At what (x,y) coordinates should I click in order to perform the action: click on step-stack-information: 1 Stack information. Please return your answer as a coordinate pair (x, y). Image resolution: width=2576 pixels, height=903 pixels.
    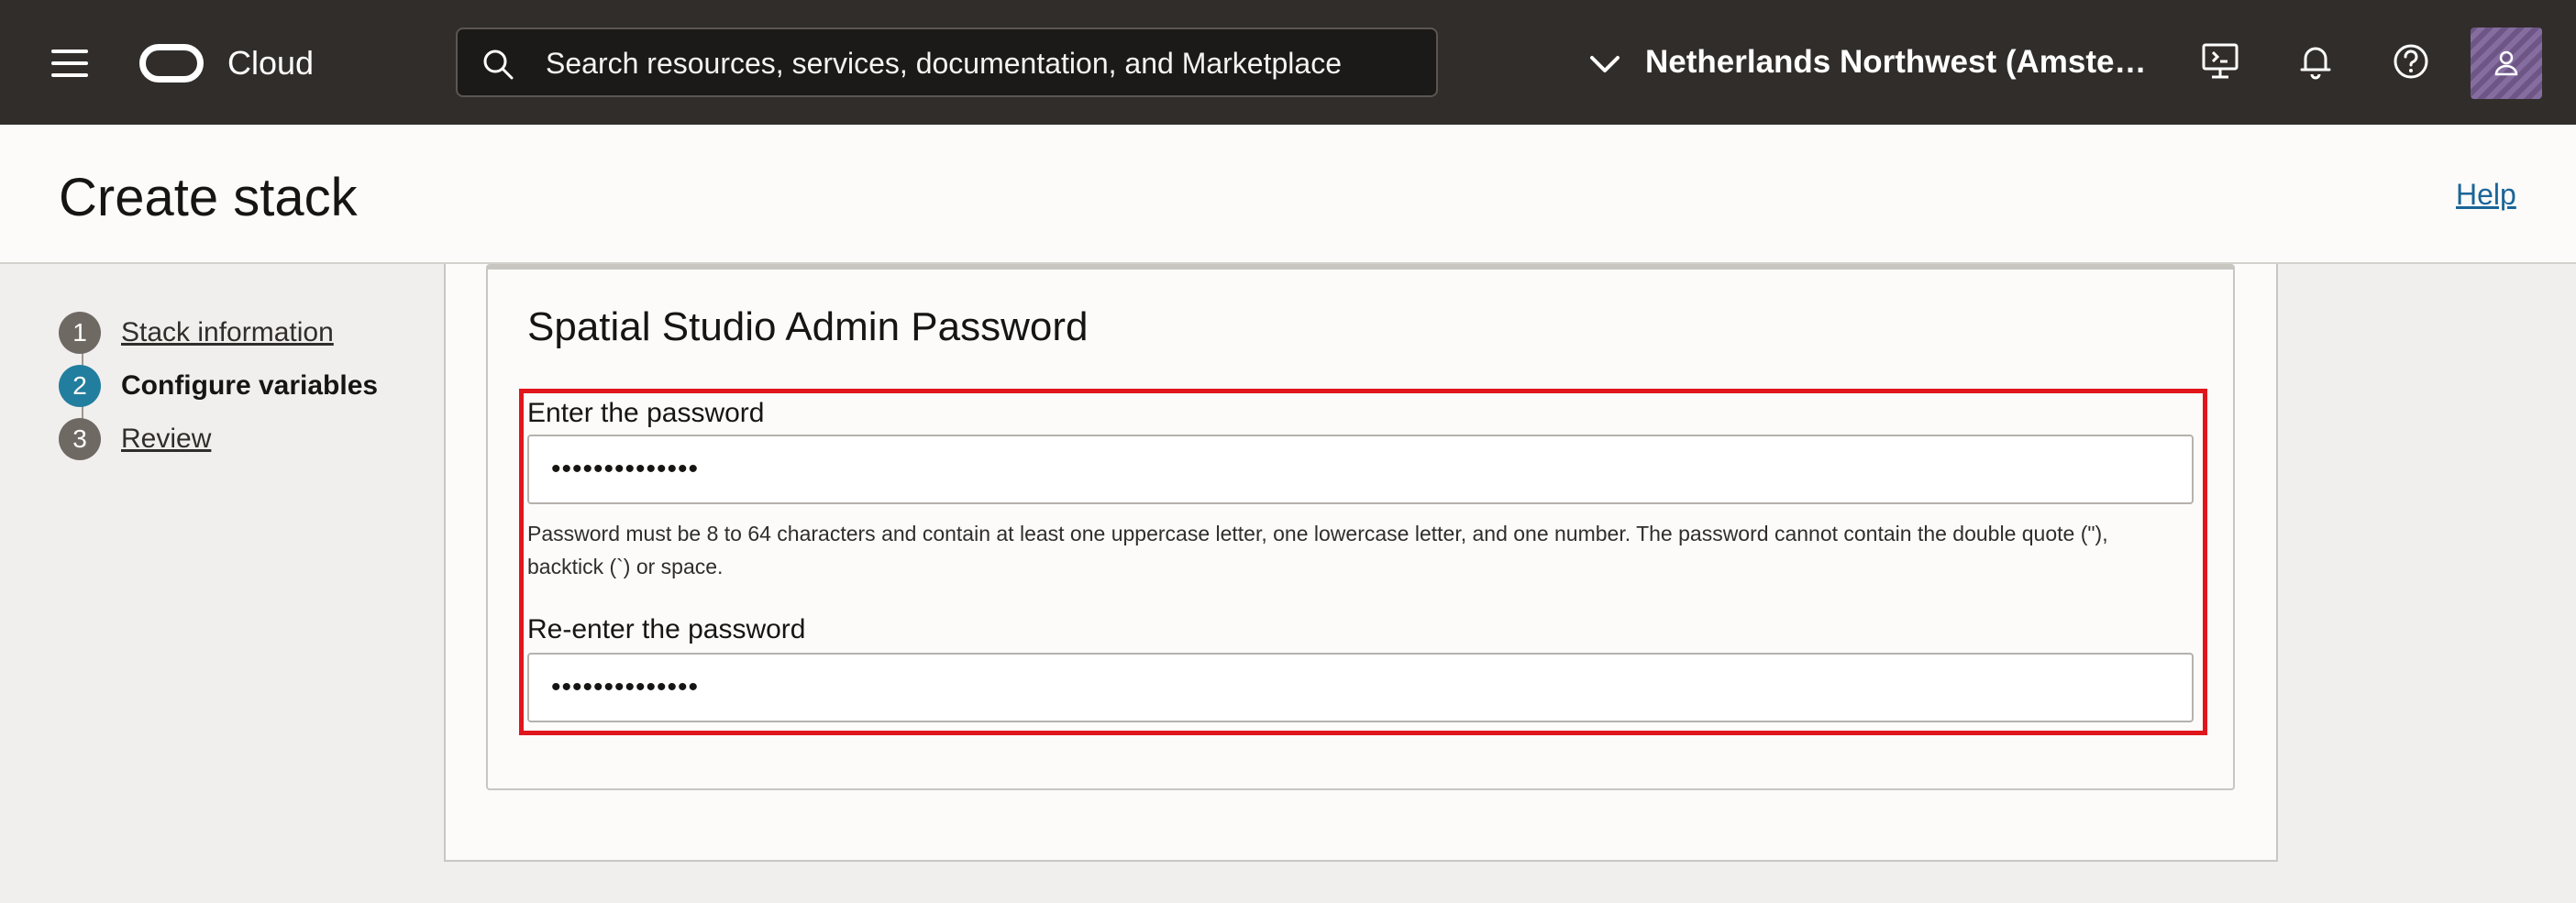
    Looking at the image, I should click on (218, 332).